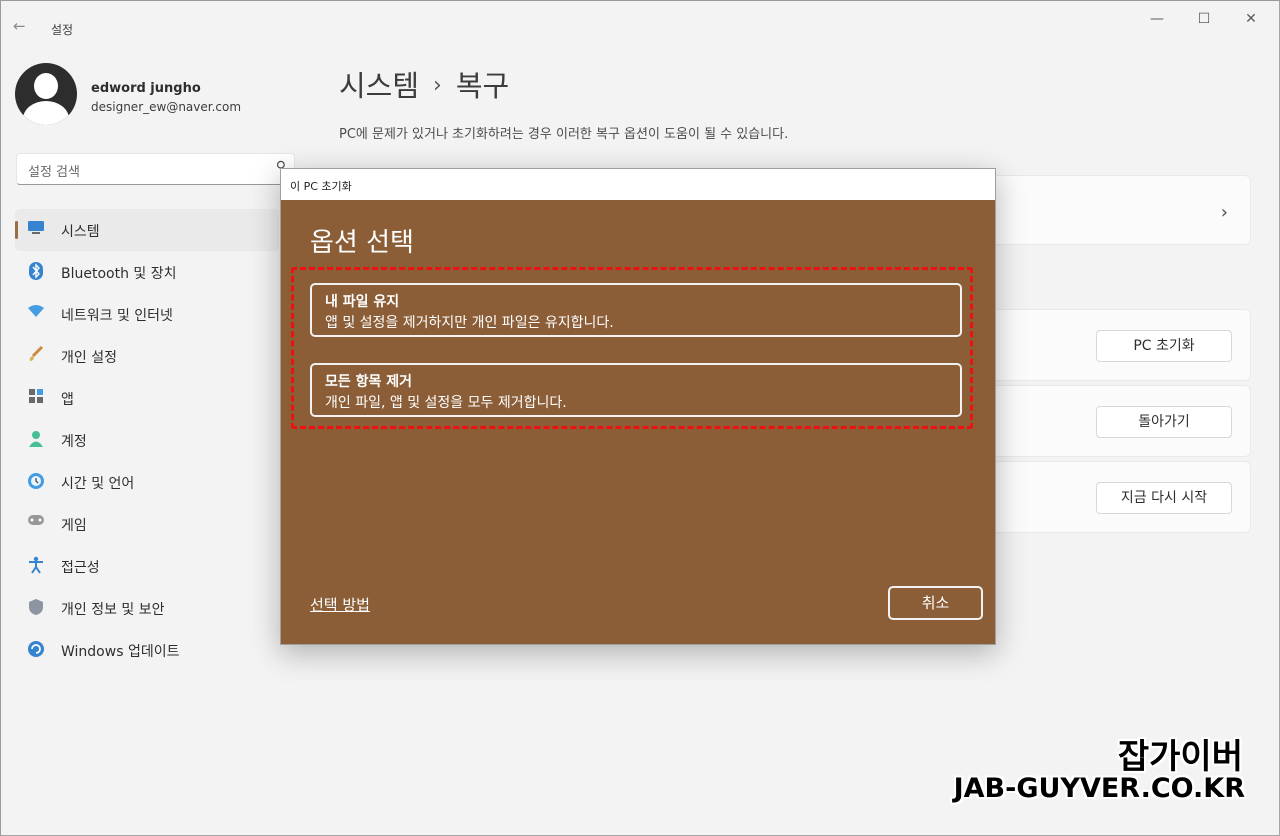 Image resolution: width=1280 pixels, height=836 pixels. I want to click on remove-everything-option: 모든 항목 제거 개인 파일, 앱 및 설정을 모두 제거합니다., so click(636, 390).